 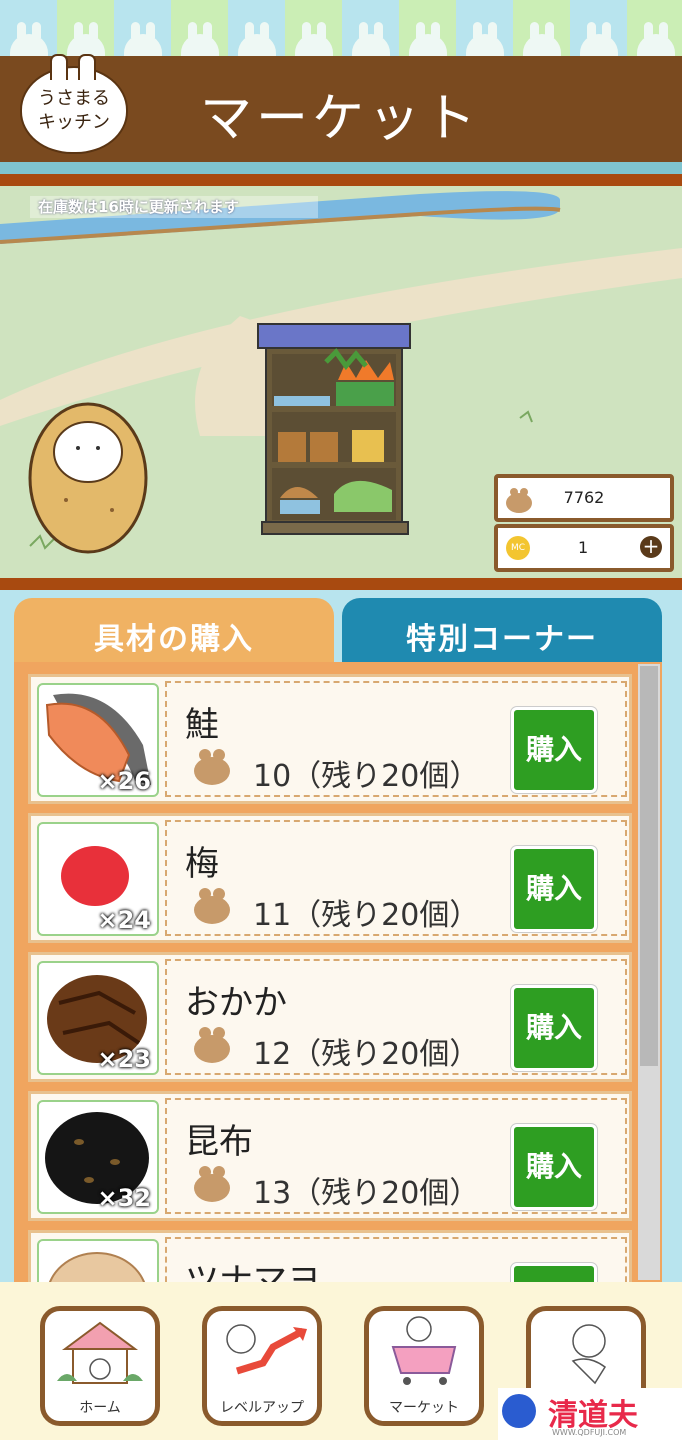 I want to click on mc-balance-box: MC 1 +, so click(x=584, y=548).